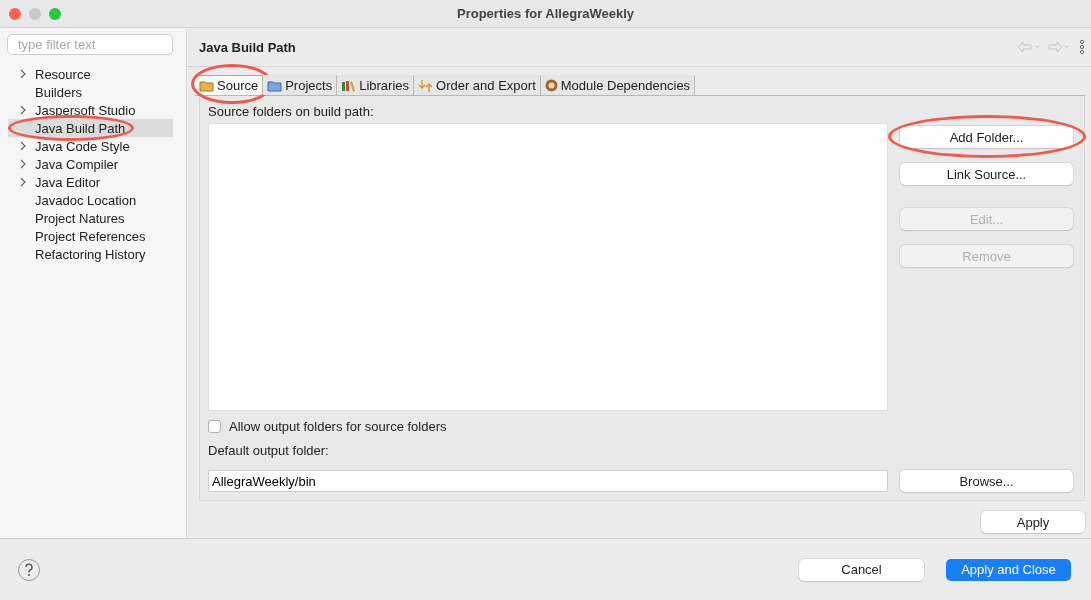  I want to click on books-icon, so click(349, 85).